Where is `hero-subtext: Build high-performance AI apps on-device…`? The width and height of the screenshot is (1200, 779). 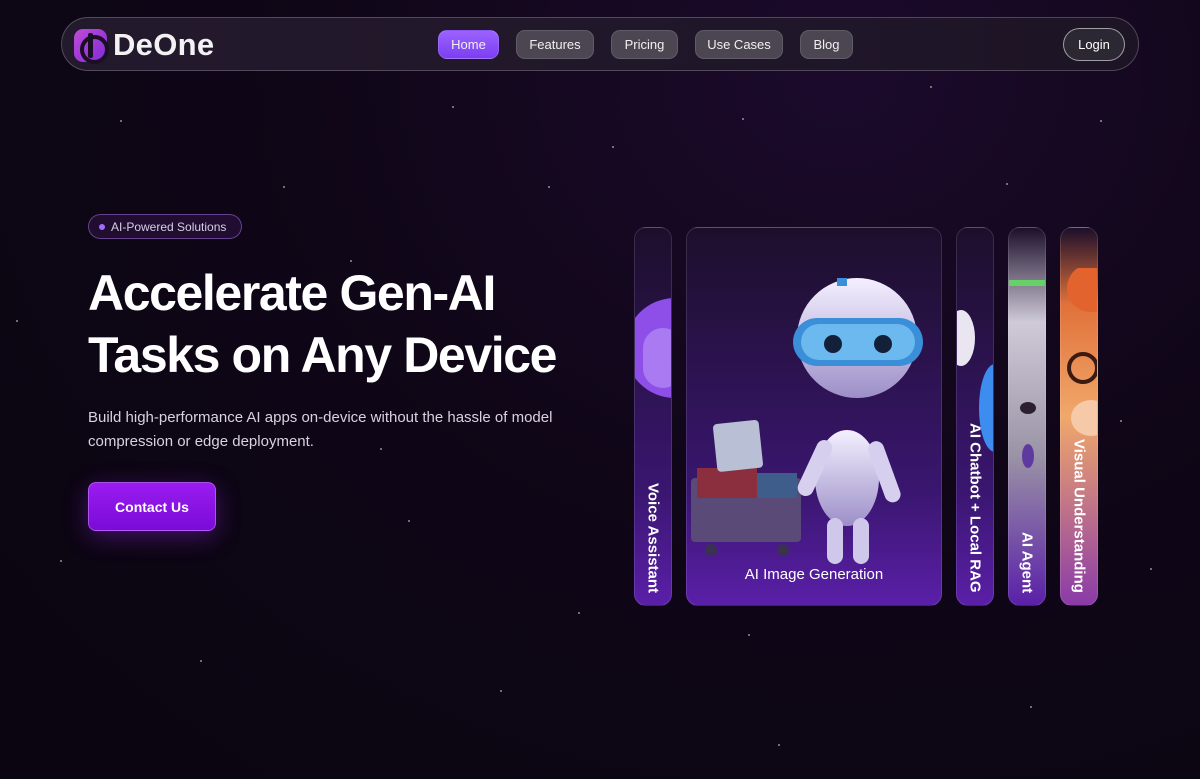 hero-subtext: Build high-performance AI apps on-device… is located at coordinates (320, 429).